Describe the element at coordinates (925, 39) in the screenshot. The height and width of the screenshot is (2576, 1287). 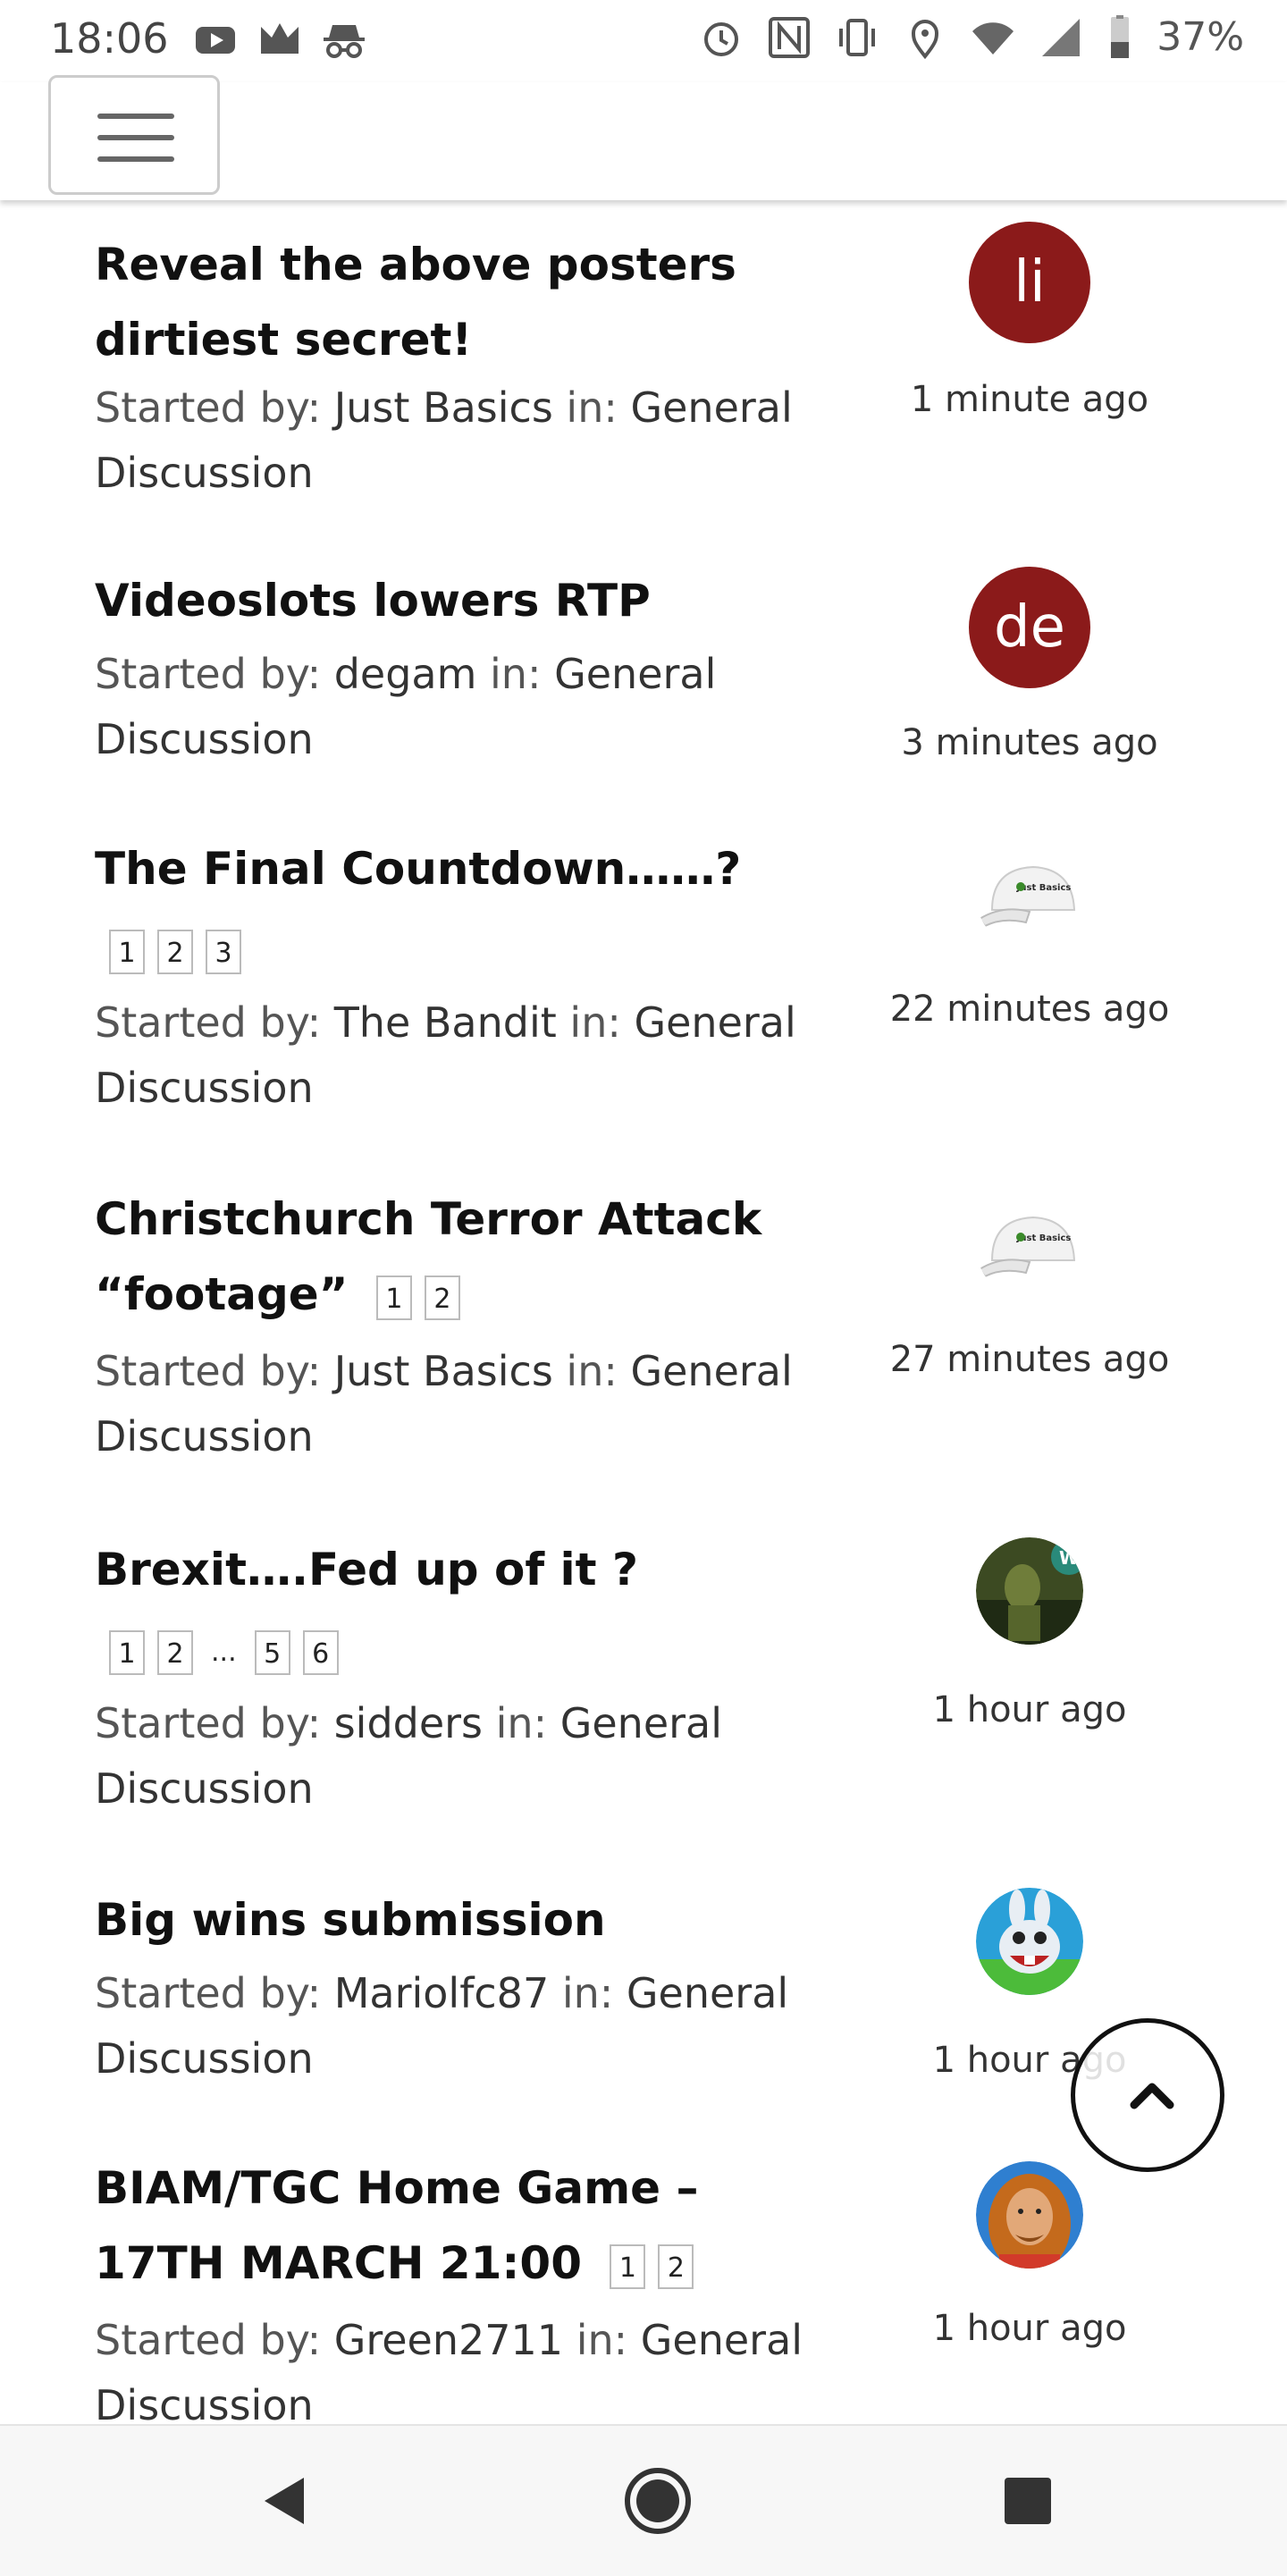
I see `location-icon` at that location.